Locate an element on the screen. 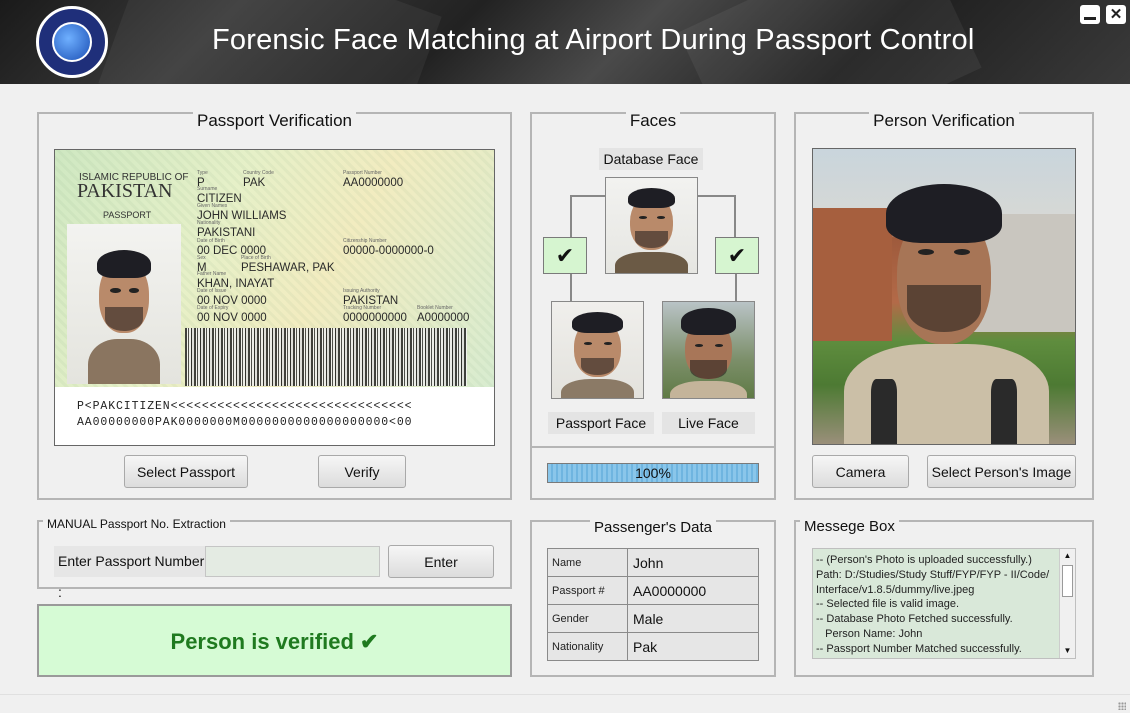 Image resolution: width=1130 pixels, height=713 pixels. verification-result-box: Person is verified ✔ is located at coordinates (274, 640).